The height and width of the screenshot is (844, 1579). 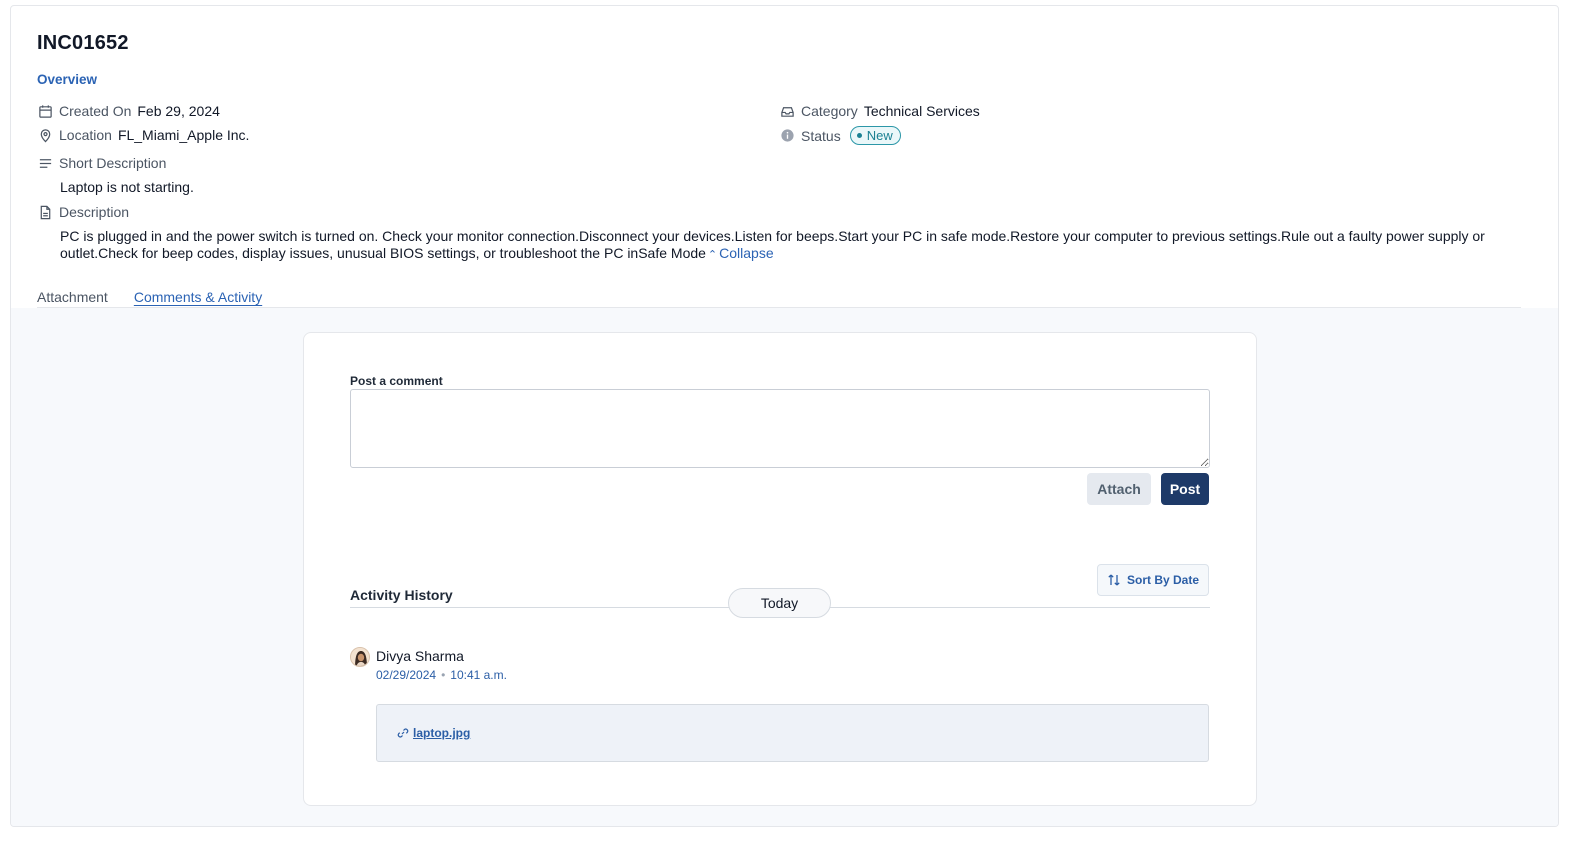 I want to click on collapse-label: Collapse, so click(x=746, y=253).